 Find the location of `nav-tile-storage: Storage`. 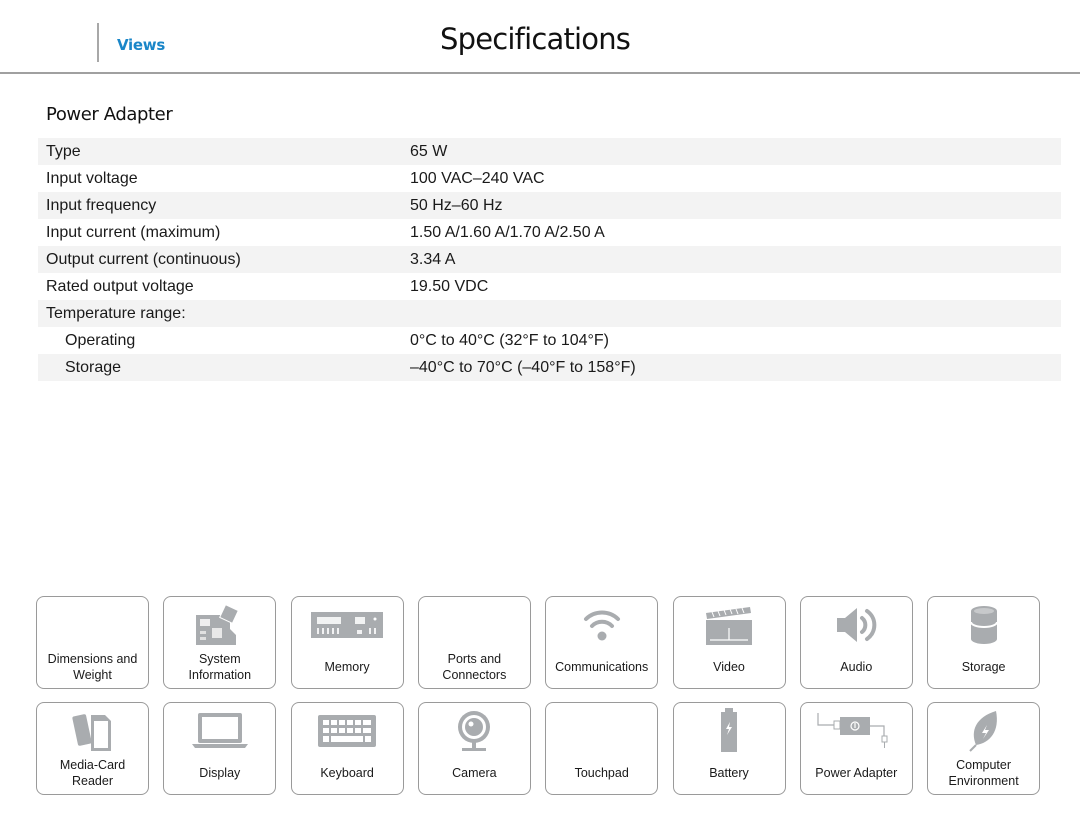

nav-tile-storage: Storage is located at coordinates (984, 642).